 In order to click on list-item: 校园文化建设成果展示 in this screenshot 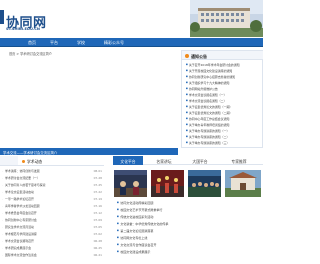, I will do `click(187, 252)`.